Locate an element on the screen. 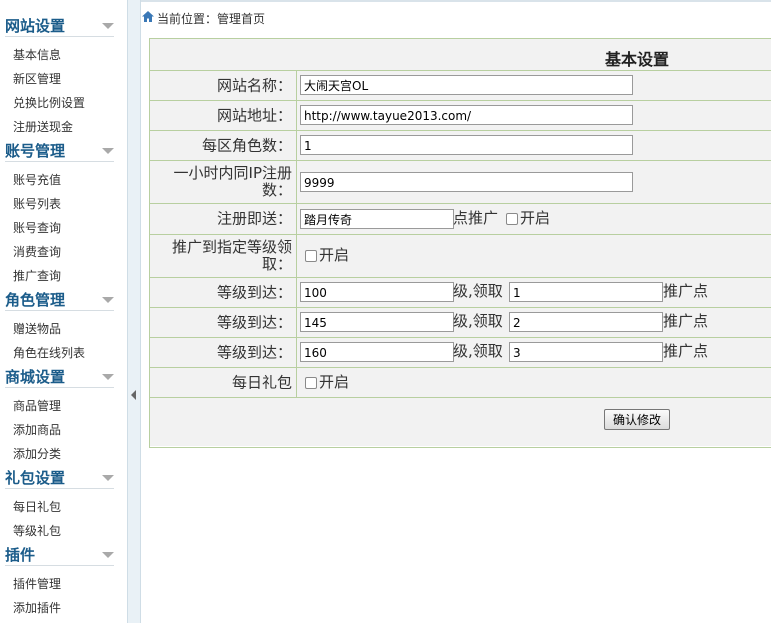 This screenshot has width=771, height=623. sidebar-collapse-bar is located at coordinates (134, 311).